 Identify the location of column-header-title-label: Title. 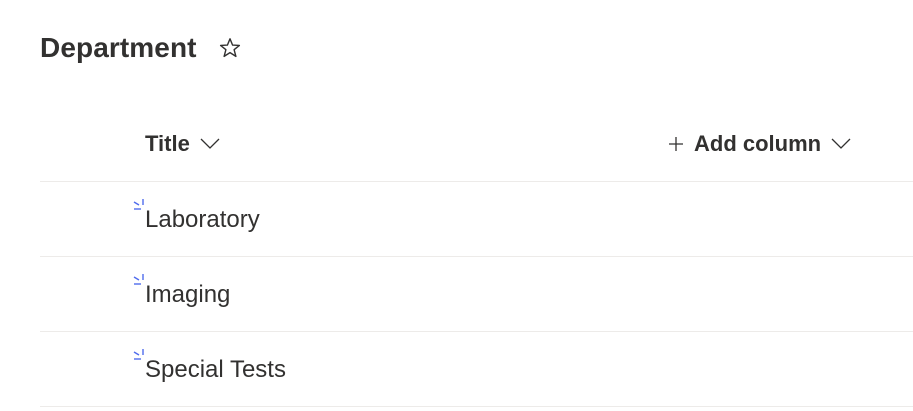
(167, 143).